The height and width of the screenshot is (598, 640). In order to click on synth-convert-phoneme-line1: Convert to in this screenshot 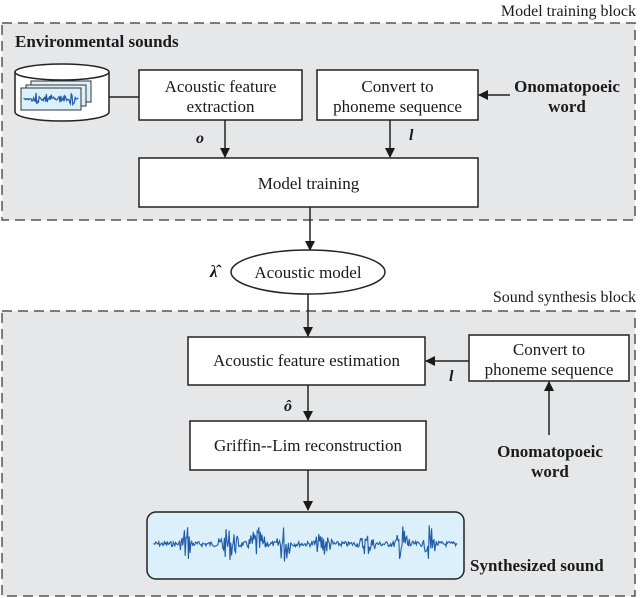, I will do `click(549, 349)`.